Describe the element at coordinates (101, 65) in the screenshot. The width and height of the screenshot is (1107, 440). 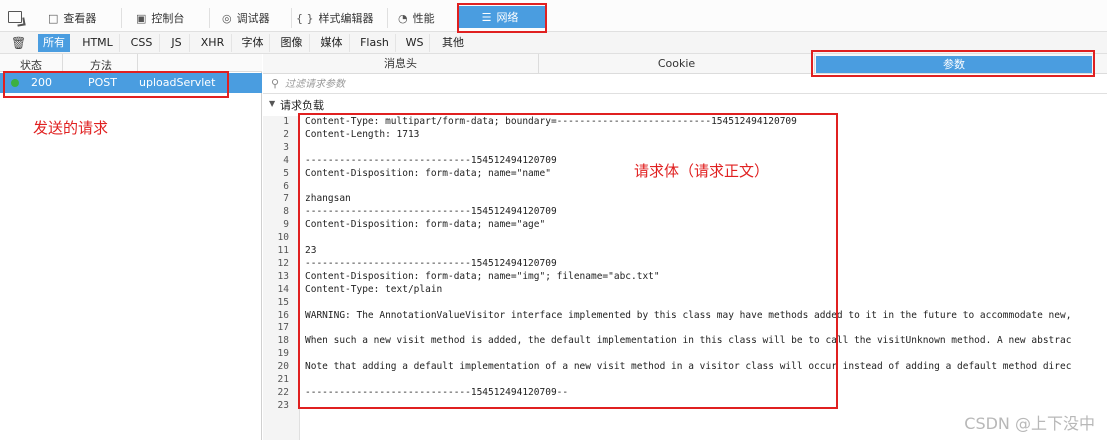
I see `column-method: 方法` at that location.